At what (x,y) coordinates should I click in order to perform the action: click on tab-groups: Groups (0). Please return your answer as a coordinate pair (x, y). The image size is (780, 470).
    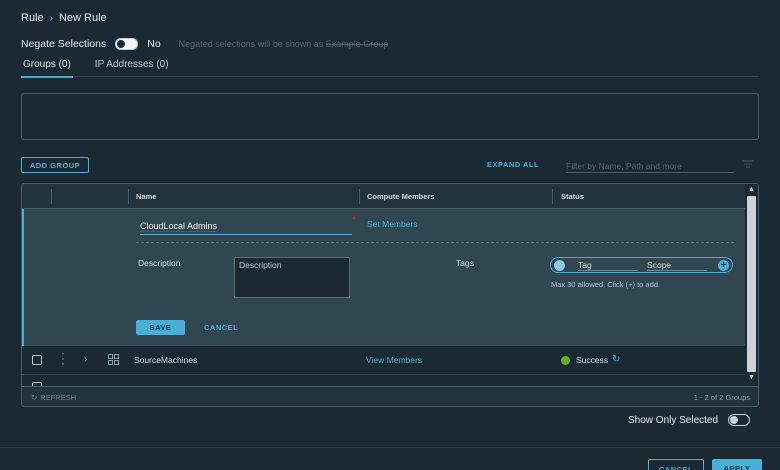
    Looking at the image, I should click on (47, 68).